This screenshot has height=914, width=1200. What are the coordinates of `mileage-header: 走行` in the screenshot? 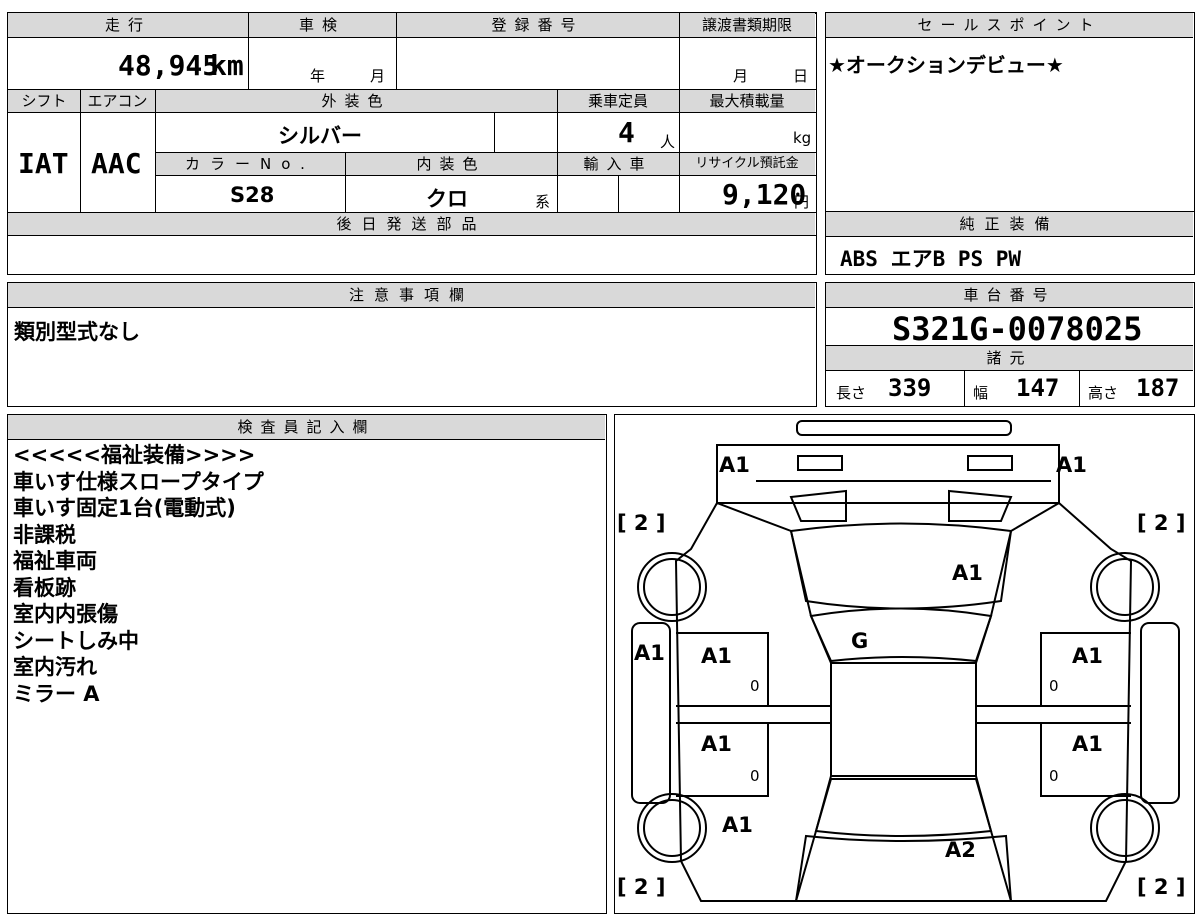 It's located at (128, 25).